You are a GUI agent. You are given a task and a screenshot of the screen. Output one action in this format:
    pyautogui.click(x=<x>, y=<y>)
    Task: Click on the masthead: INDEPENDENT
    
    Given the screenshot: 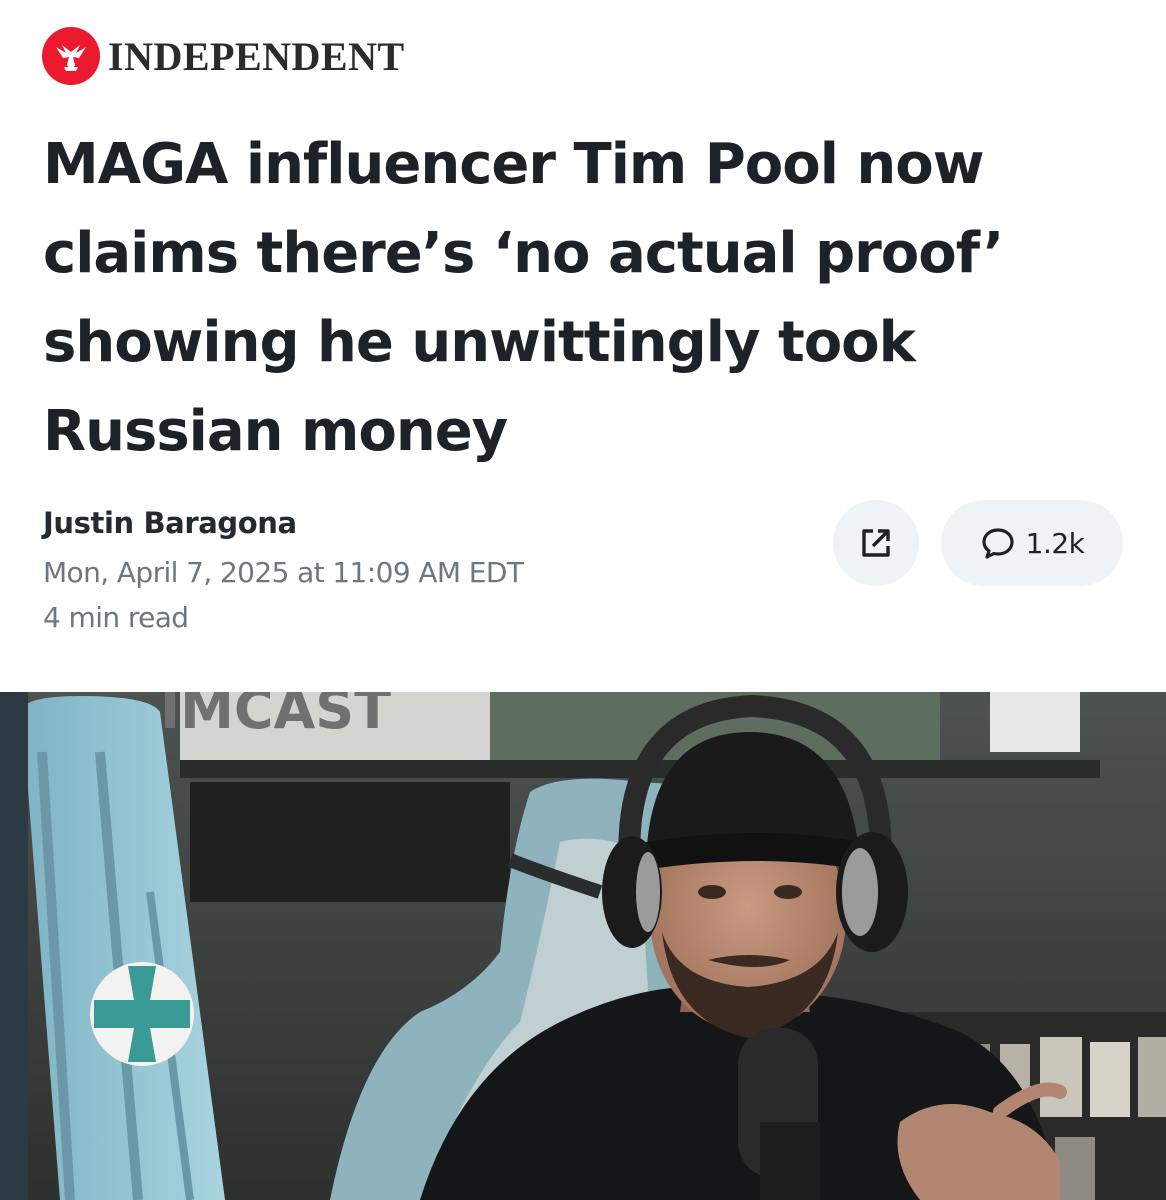 What is the action you would take?
    pyautogui.click(x=223, y=56)
    